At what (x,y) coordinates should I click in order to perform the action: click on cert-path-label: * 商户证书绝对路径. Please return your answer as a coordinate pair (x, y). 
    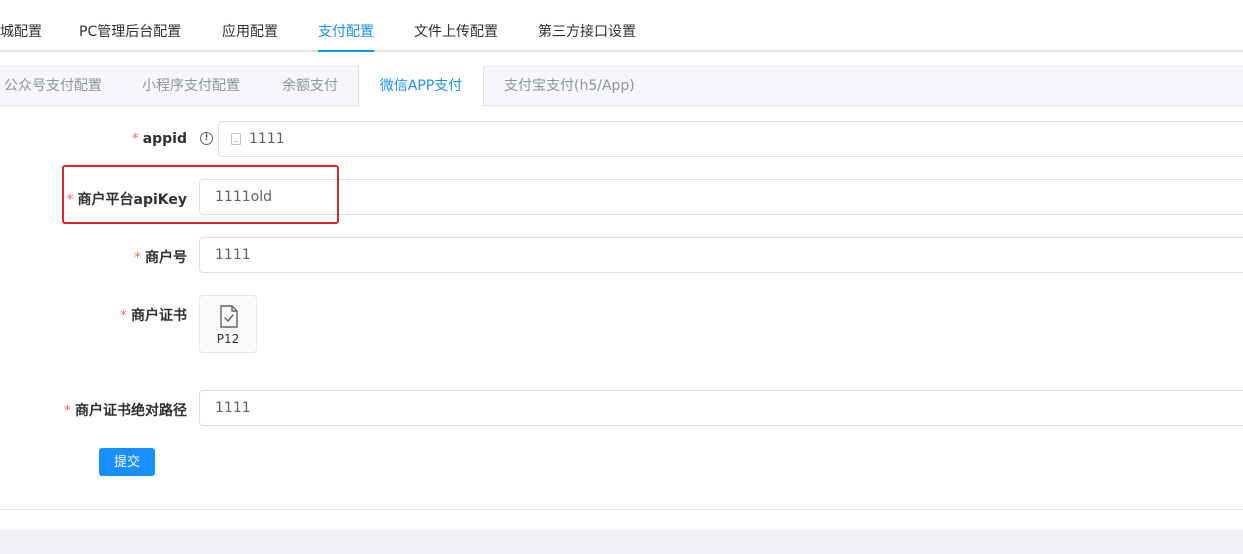
    Looking at the image, I should click on (125, 410).